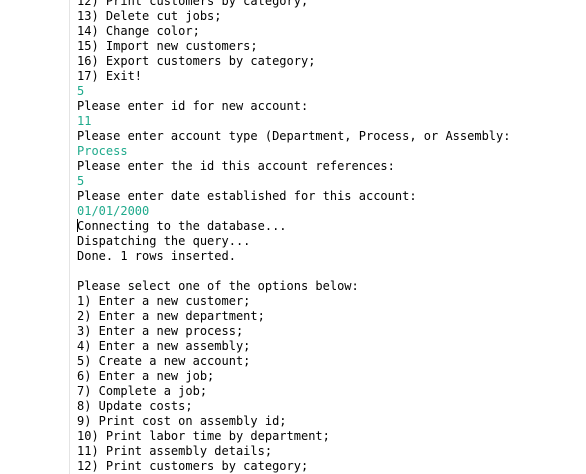 The image size is (586, 474). I want to click on console-input-line: 11, so click(329, 121).